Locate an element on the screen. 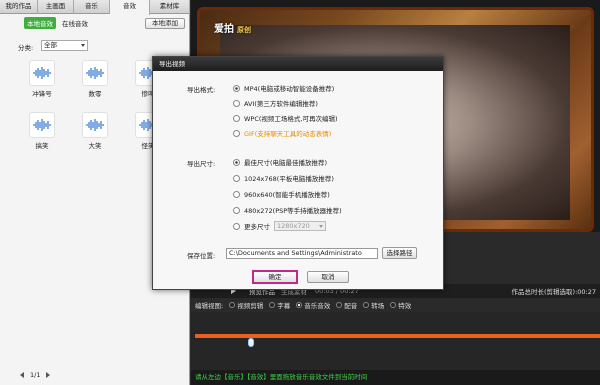 The width and height of the screenshot is (600, 385). sound-item: 搞笑 is located at coordinates (42, 132).